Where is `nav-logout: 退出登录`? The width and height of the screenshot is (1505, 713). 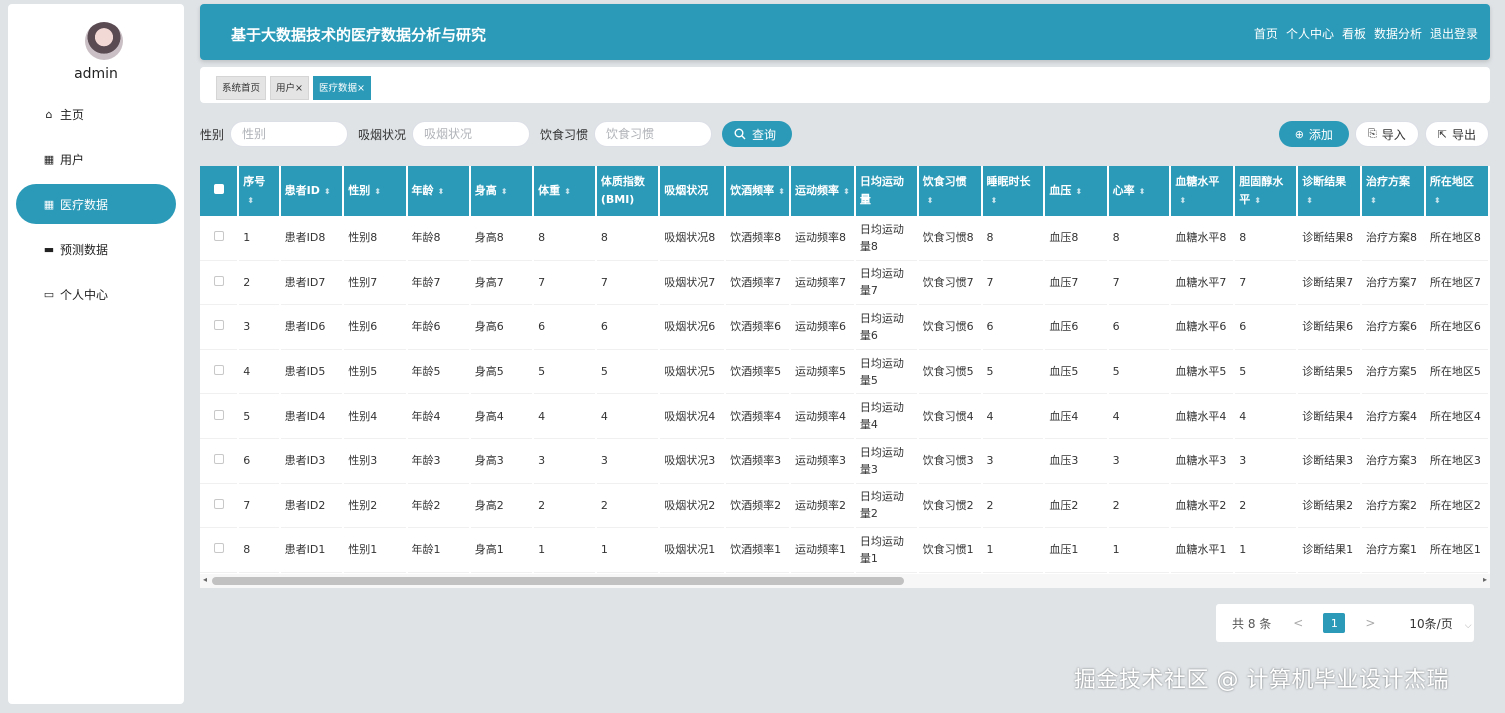 nav-logout: 退出登录 is located at coordinates (1454, 33).